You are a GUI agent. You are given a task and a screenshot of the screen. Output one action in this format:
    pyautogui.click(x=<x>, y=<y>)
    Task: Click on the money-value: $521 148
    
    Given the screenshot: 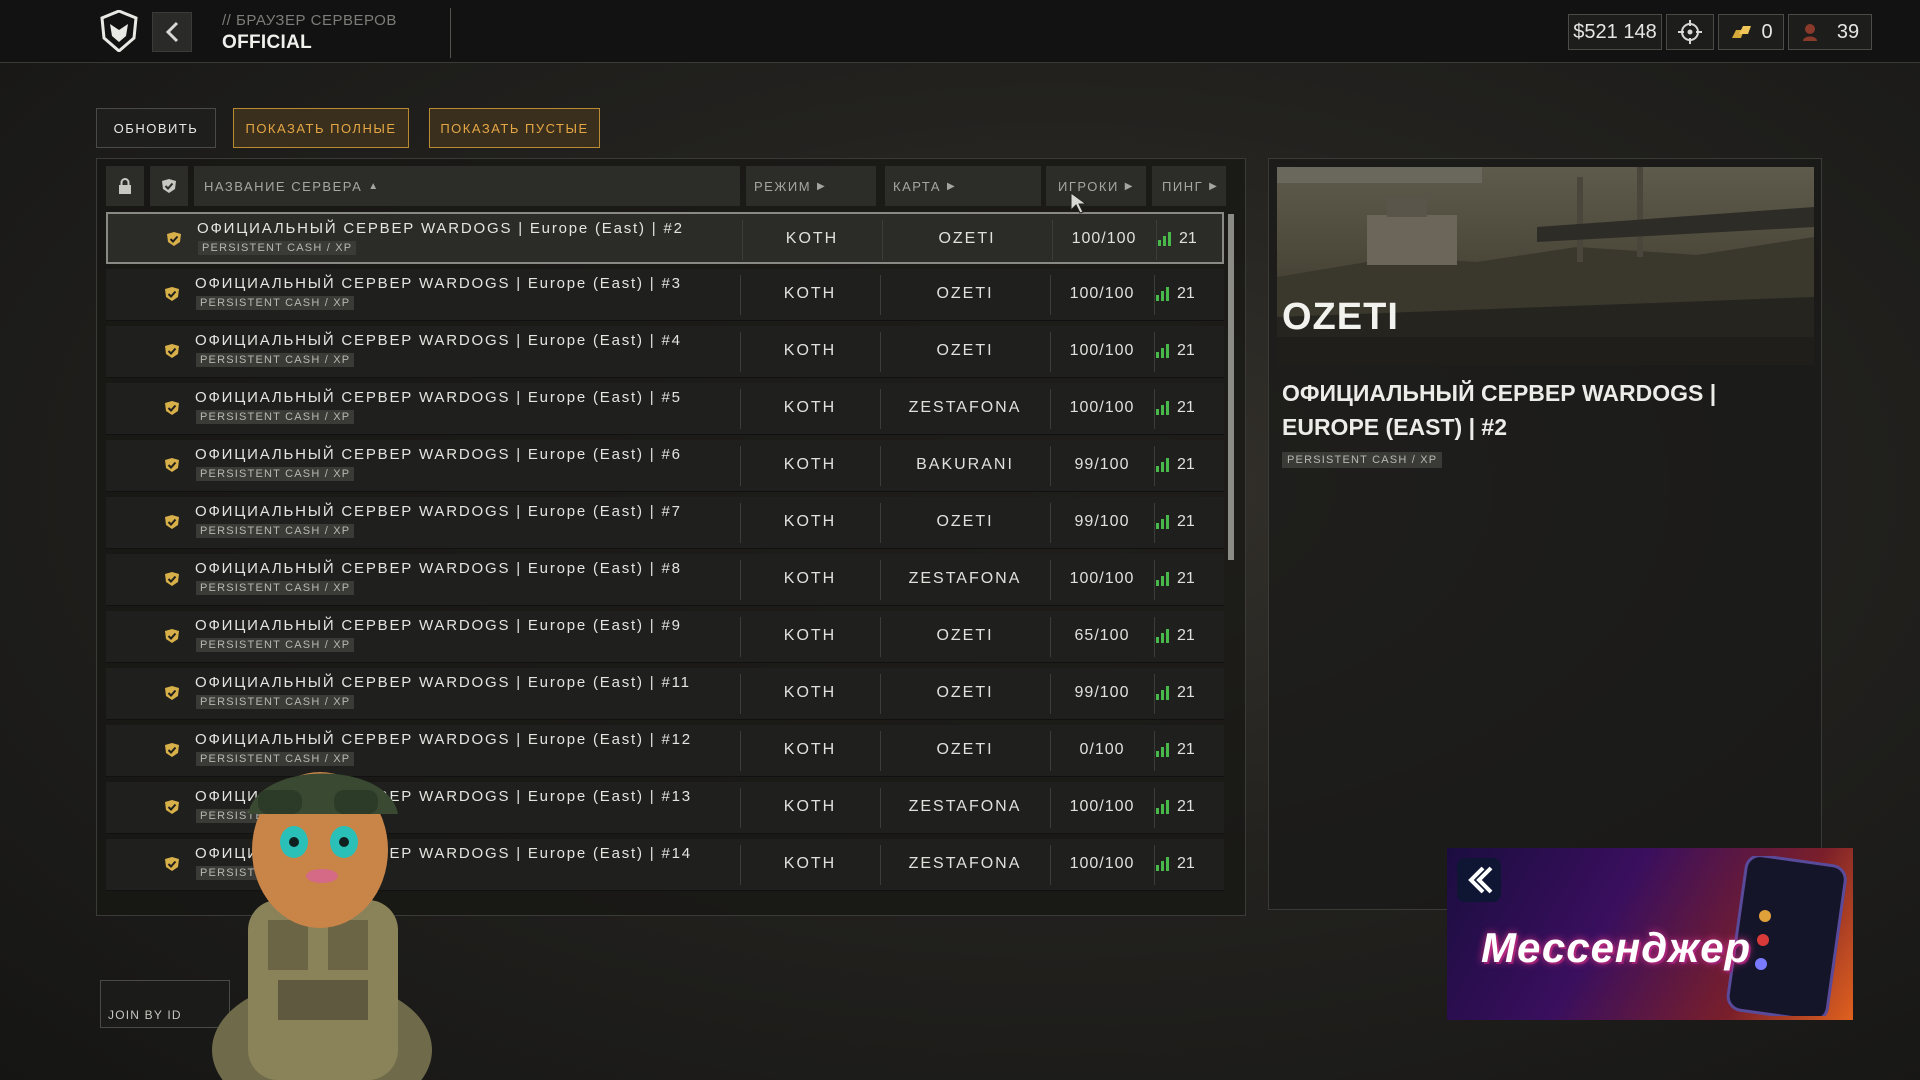 What is the action you would take?
    pyautogui.click(x=1615, y=31)
    